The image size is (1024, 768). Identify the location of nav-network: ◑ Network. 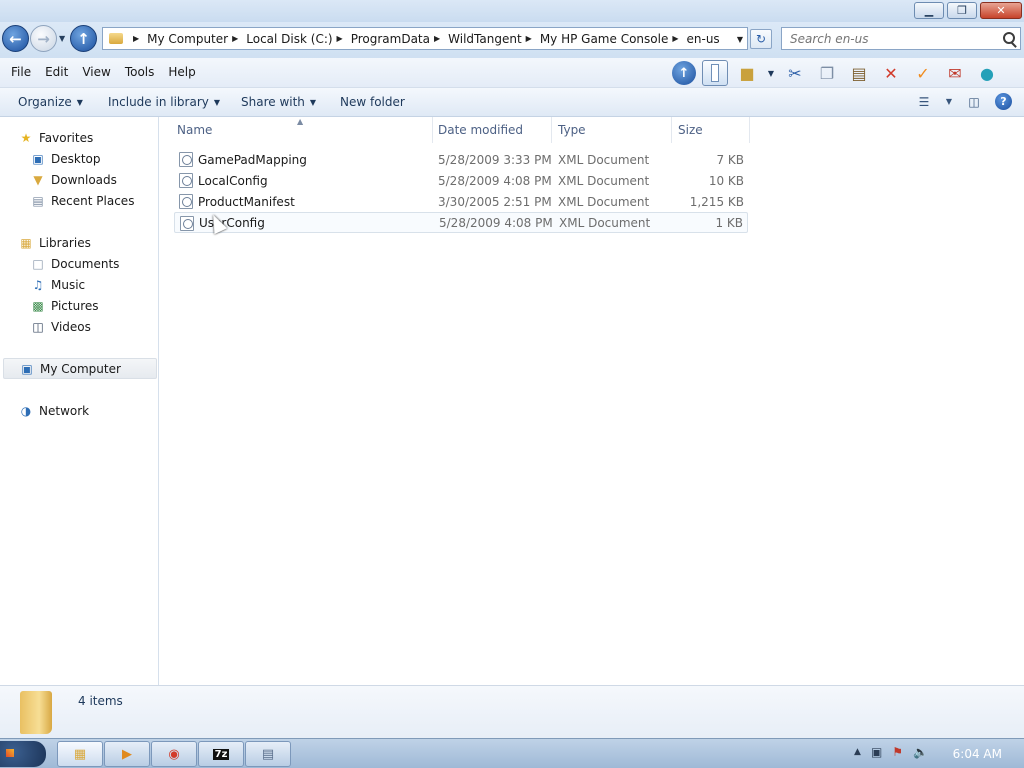
(96, 410).